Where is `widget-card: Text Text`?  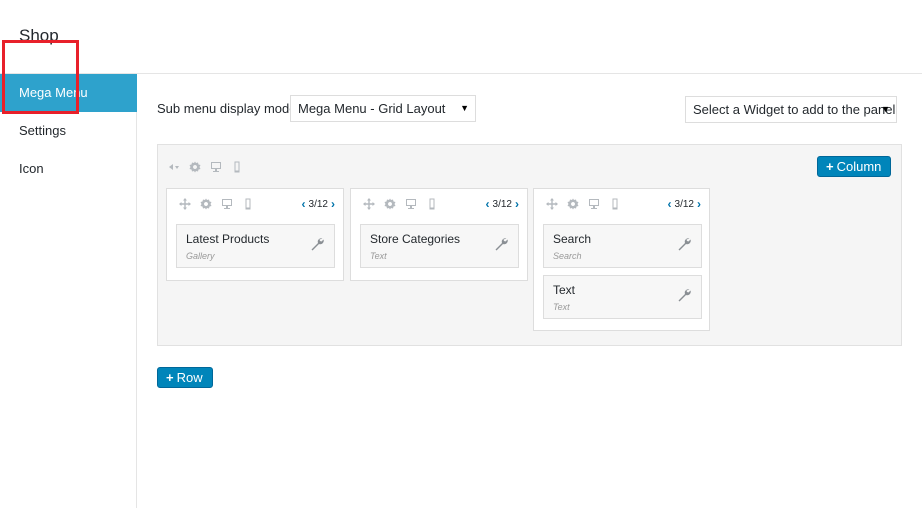 widget-card: Text Text is located at coordinates (622, 297).